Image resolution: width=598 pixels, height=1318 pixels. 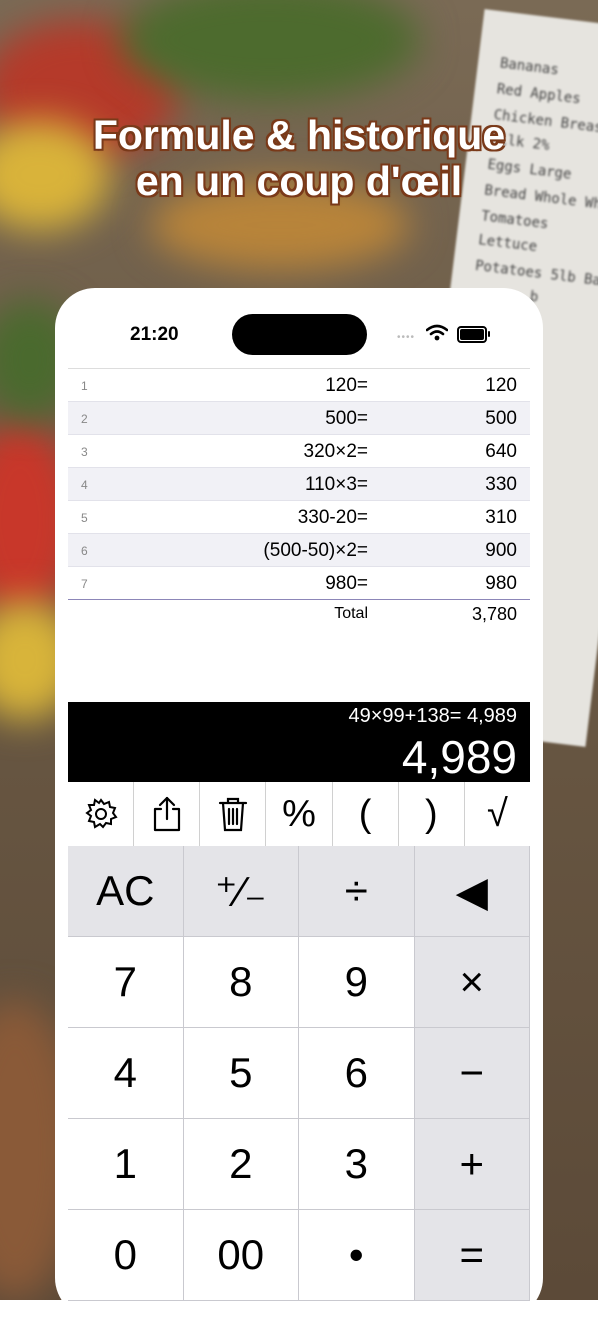 I want to click on history-row: 3 320×2= 640, so click(x=299, y=451).